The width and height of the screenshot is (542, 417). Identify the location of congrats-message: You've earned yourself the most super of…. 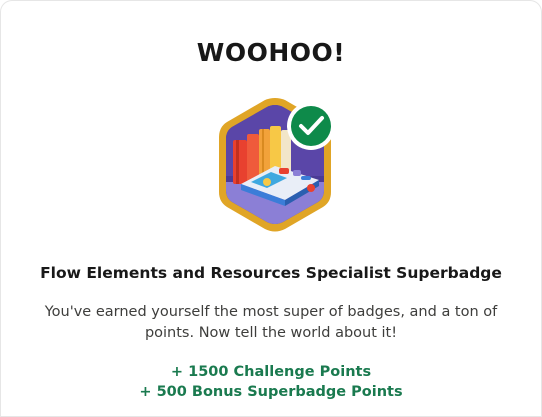
(271, 322).